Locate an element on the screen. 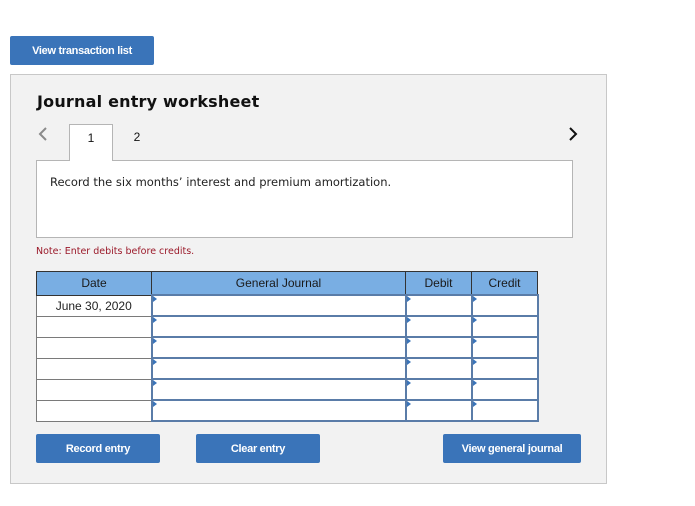  chevron-right-icon is located at coordinates (573, 134).